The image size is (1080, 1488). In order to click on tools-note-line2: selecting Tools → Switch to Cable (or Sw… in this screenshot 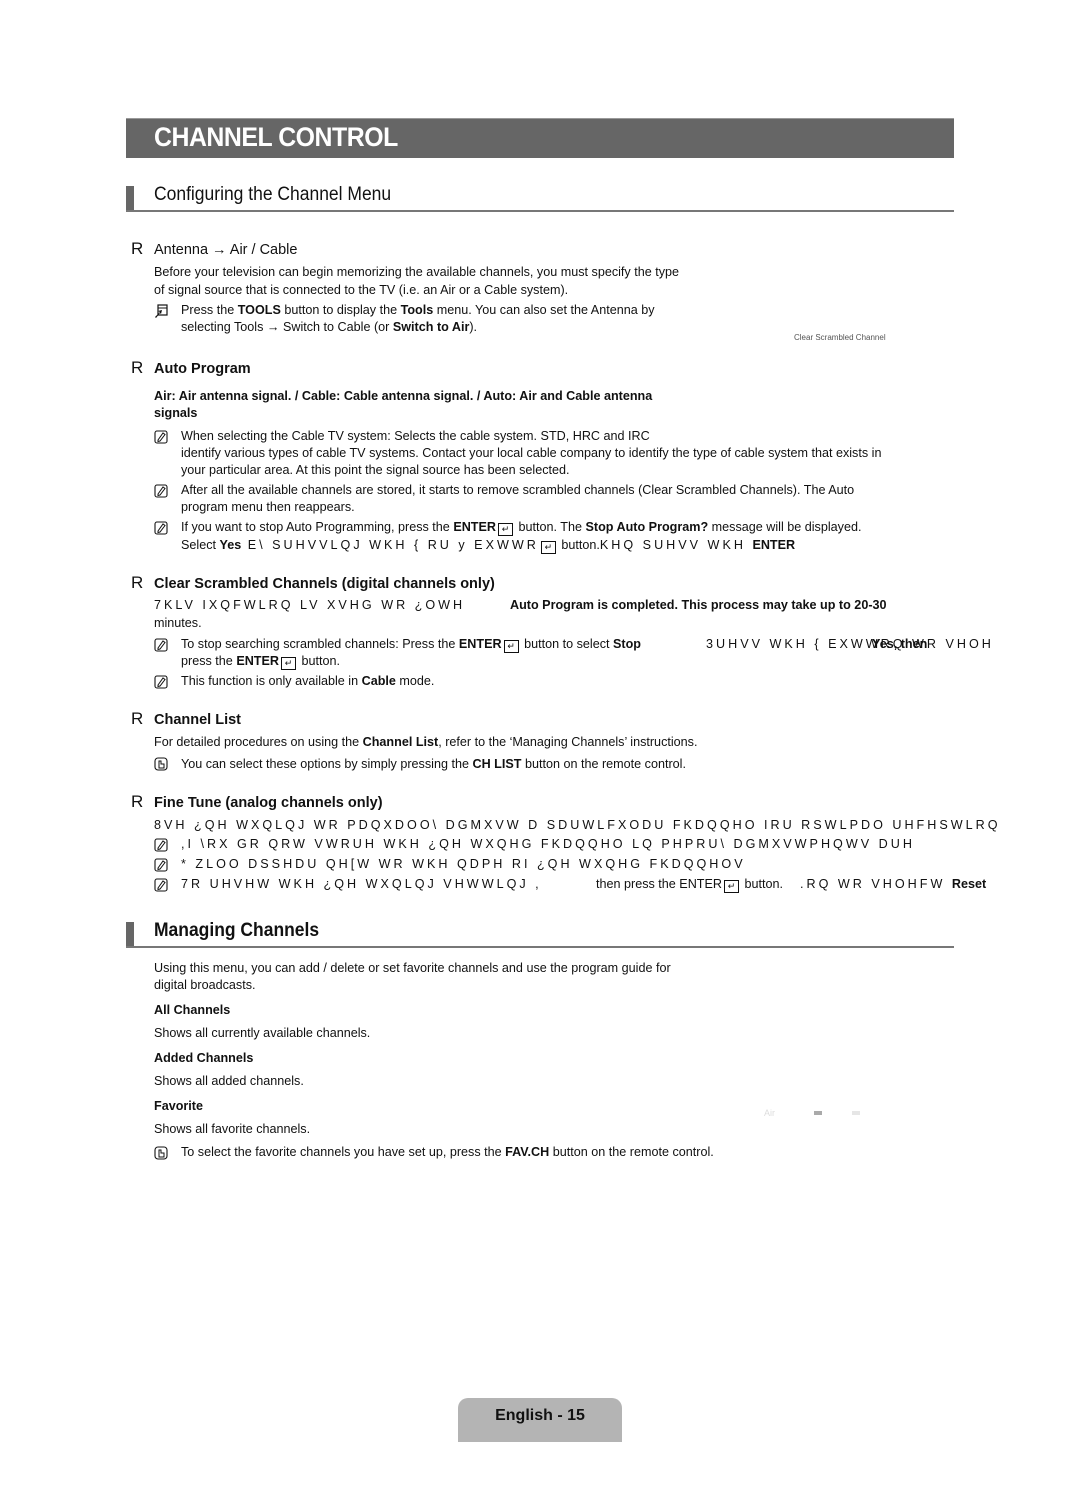, I will do `click(329, 327)`.